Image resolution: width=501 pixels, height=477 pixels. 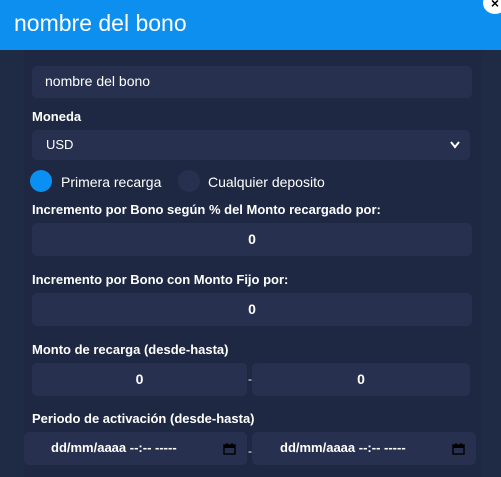 I want to click on radio-primera-recarga, so click(x=41, y=181).